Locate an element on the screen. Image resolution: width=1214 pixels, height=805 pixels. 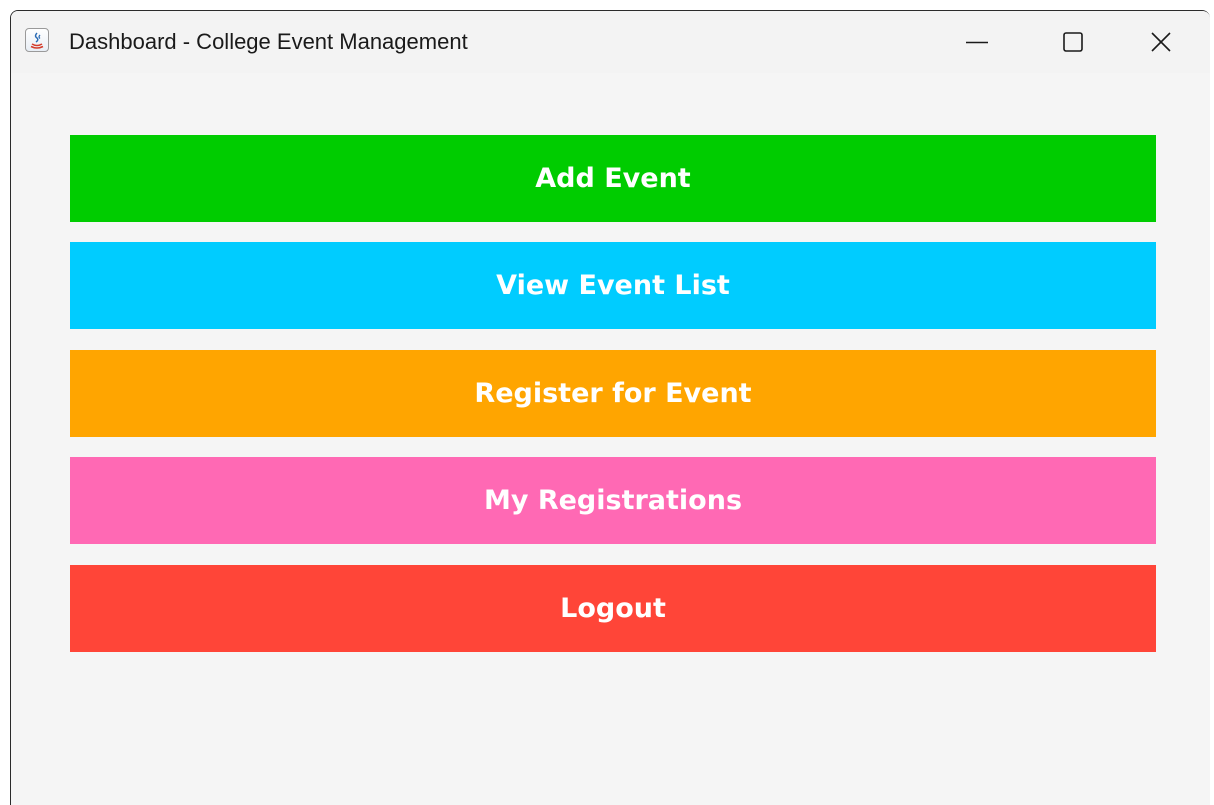
logout-button: Logout is located at coordinates (613, 608).